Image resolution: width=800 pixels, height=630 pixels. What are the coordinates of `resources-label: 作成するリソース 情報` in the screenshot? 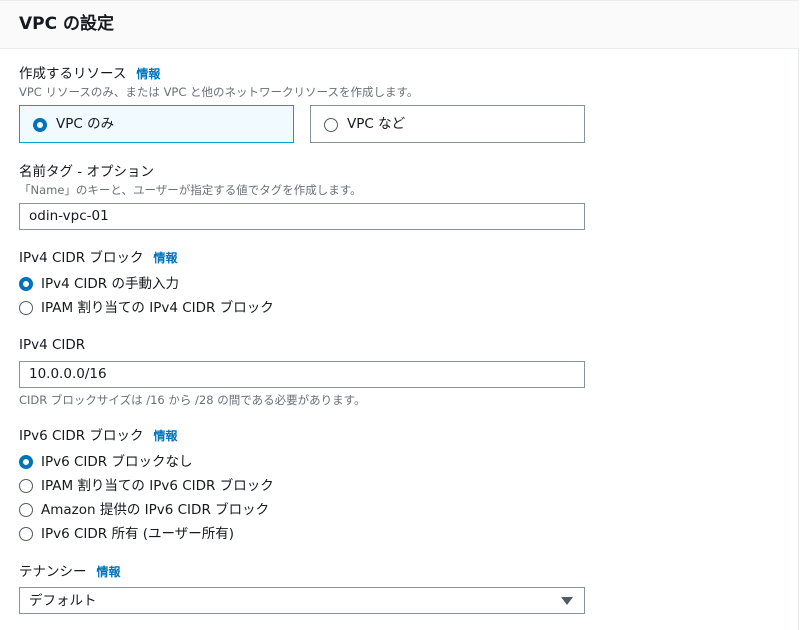 It's located at (89, 74).